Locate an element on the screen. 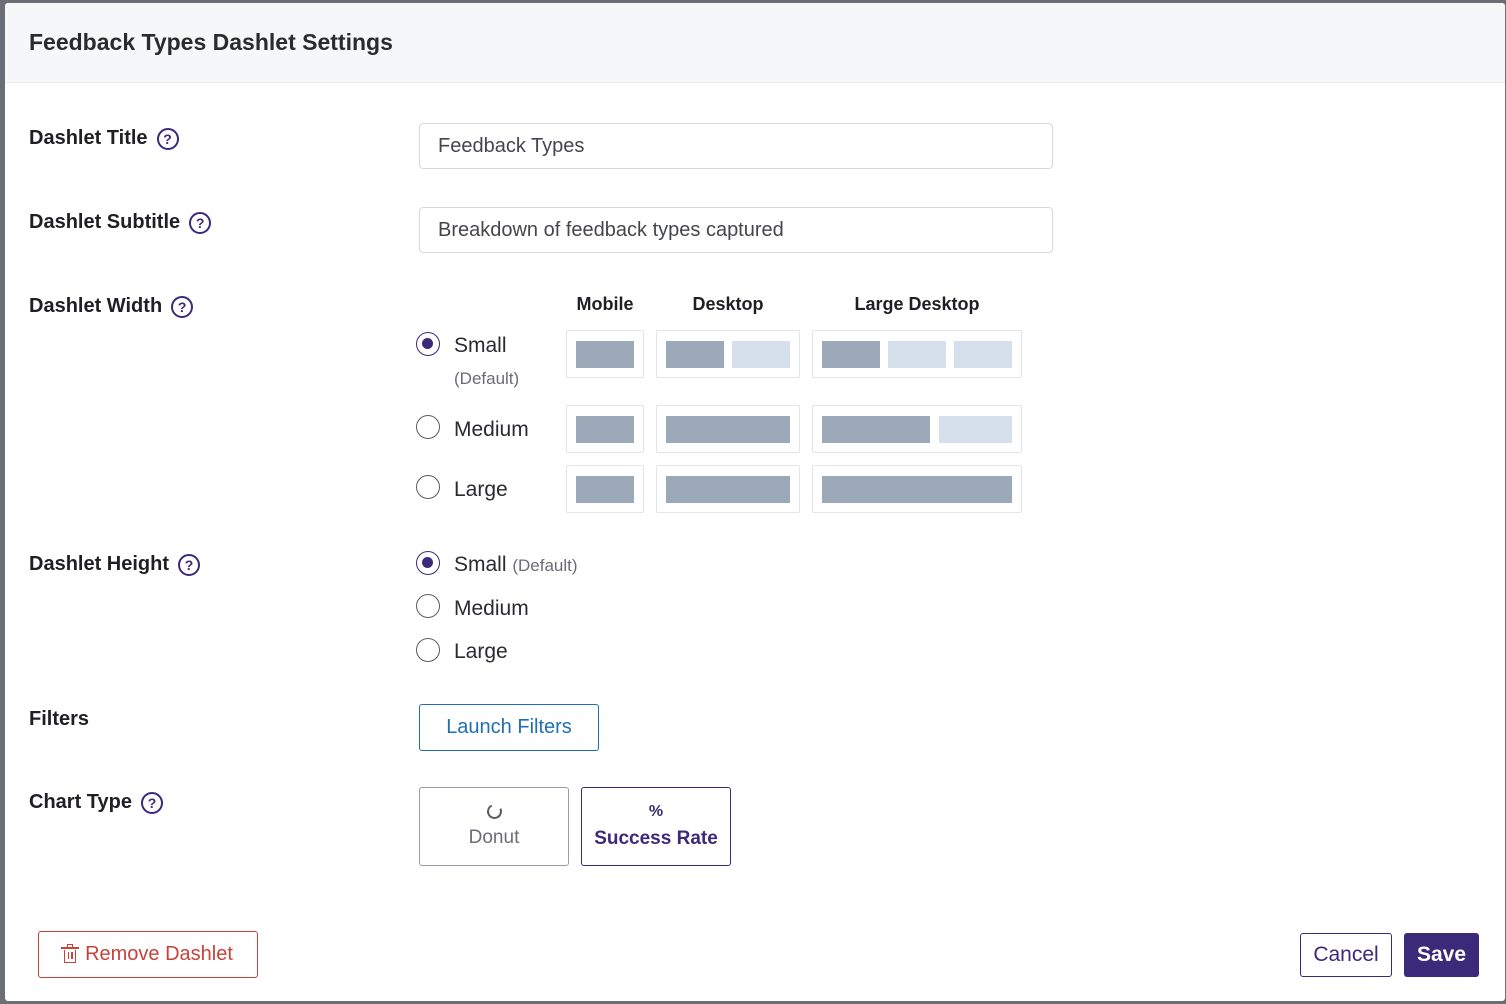 The width and height of the screenshot is (1506, 1004). width-medium-label: Medium is located at coordinates (491, 430).